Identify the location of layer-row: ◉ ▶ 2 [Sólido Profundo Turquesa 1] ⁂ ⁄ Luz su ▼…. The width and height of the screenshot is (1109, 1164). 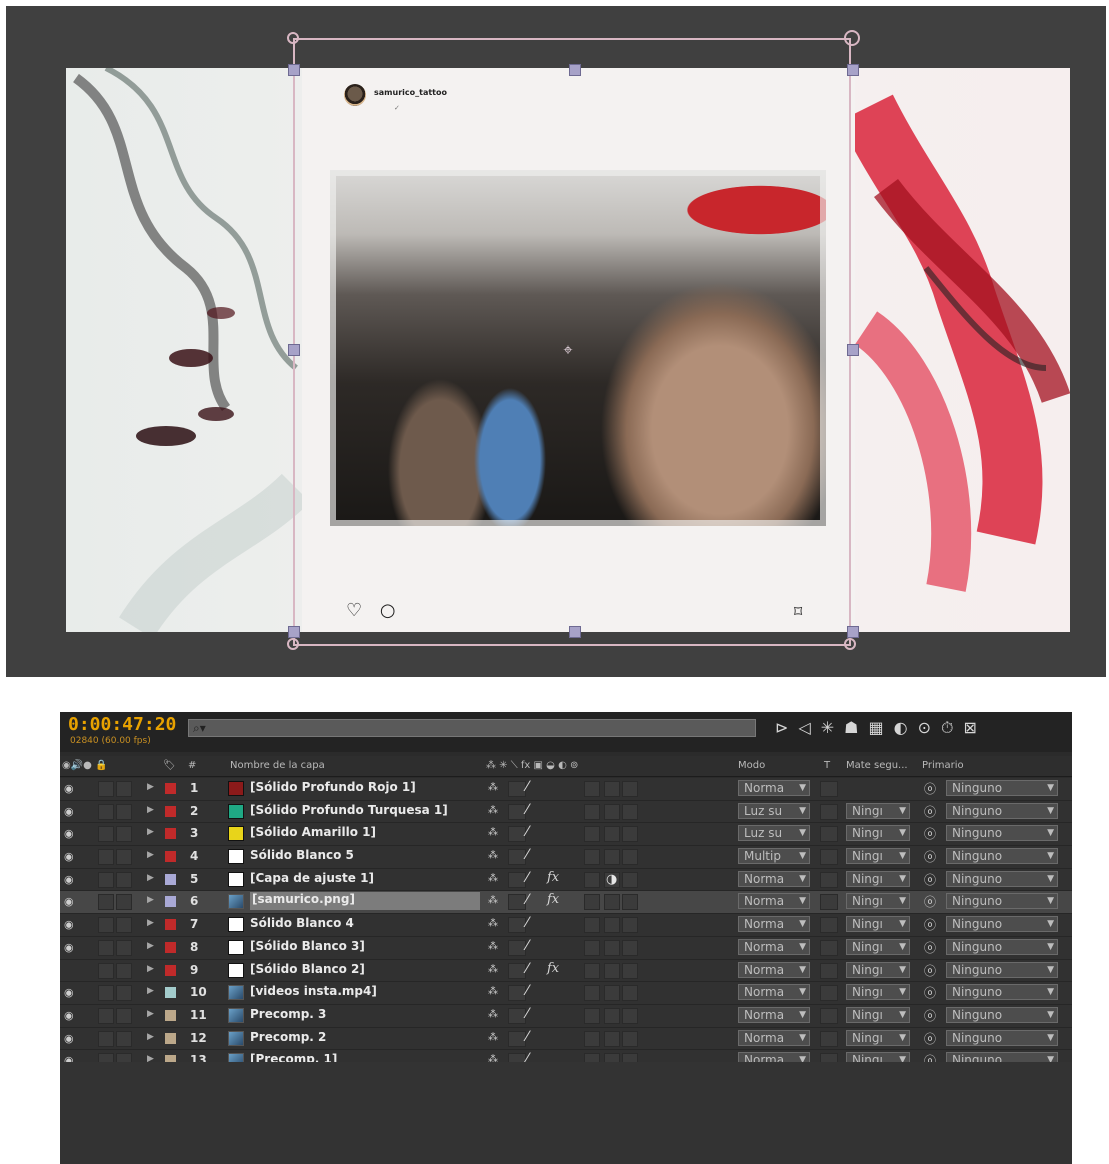
(566, 812).